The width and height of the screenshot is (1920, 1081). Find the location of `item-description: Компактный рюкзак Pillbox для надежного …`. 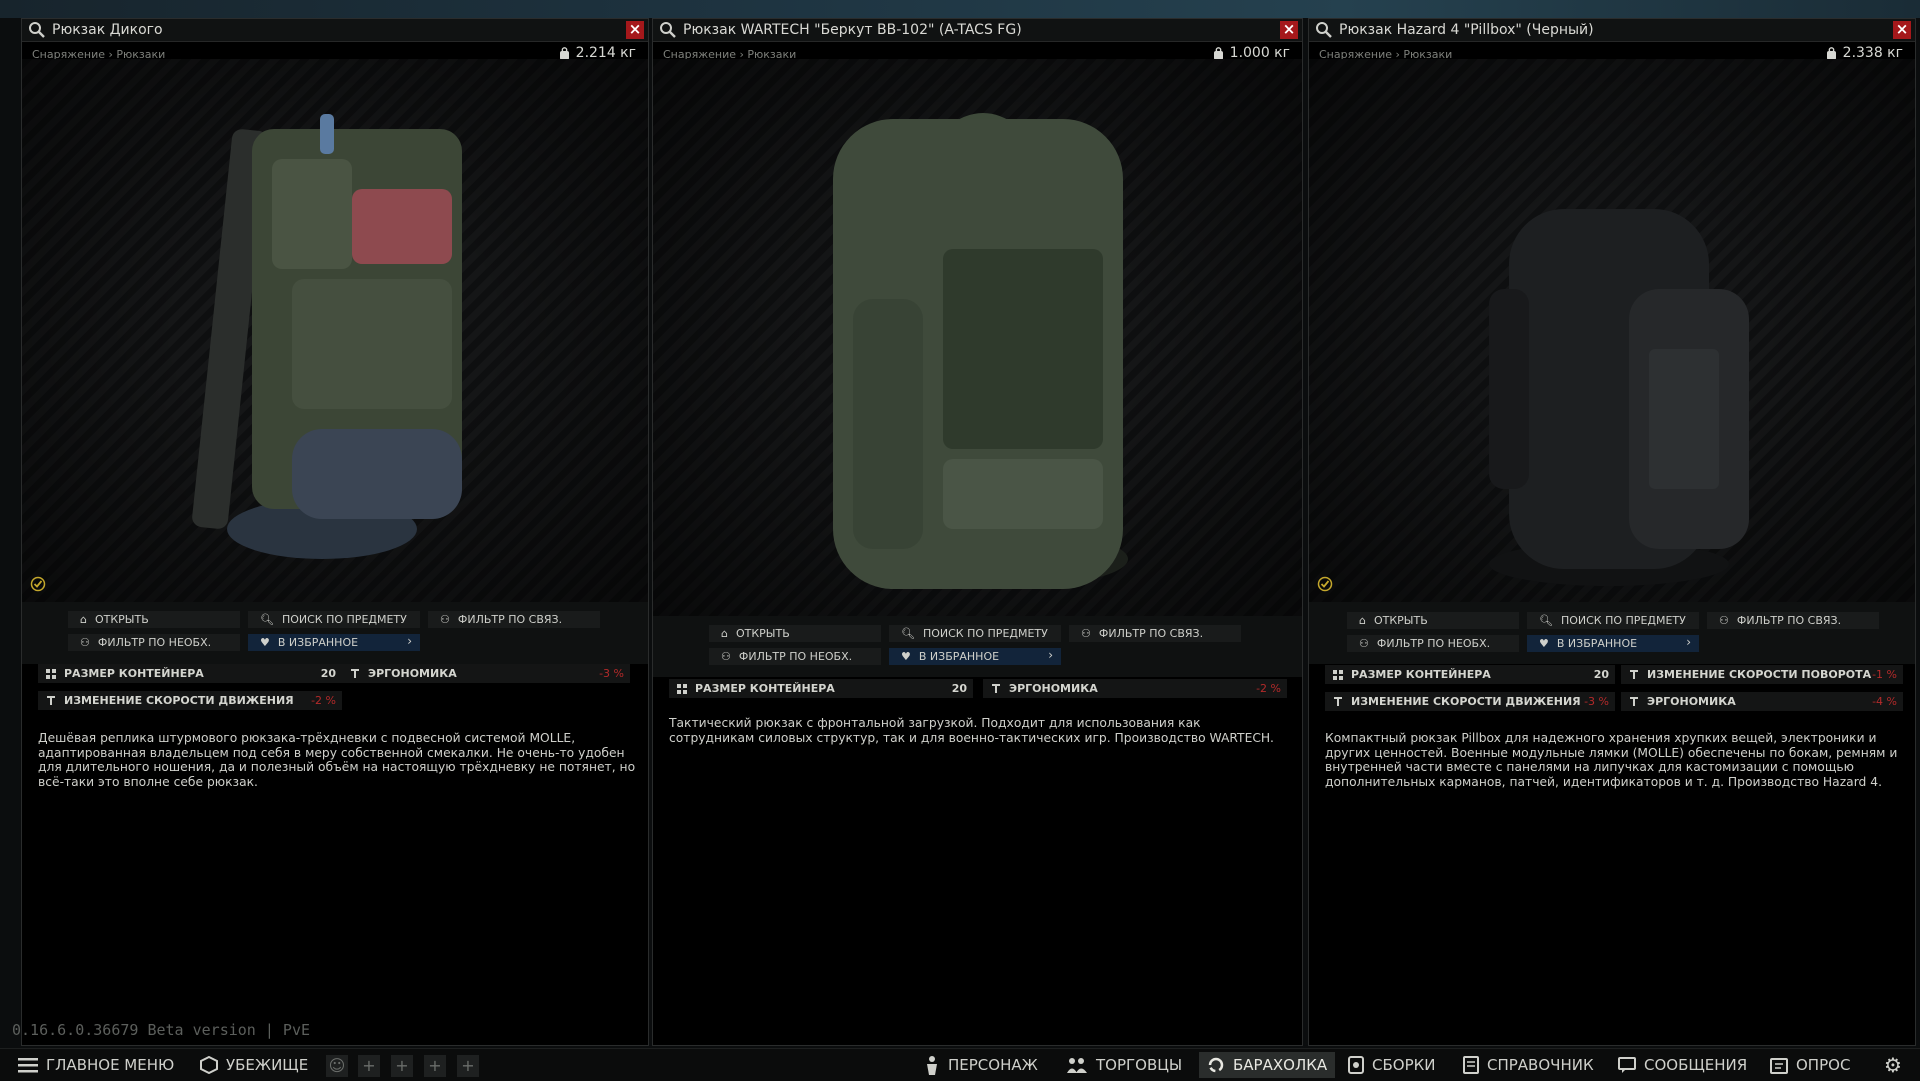

item-description: Компактный рюкзак Pillbox для надежного … is located at coordinates (1611, 760).